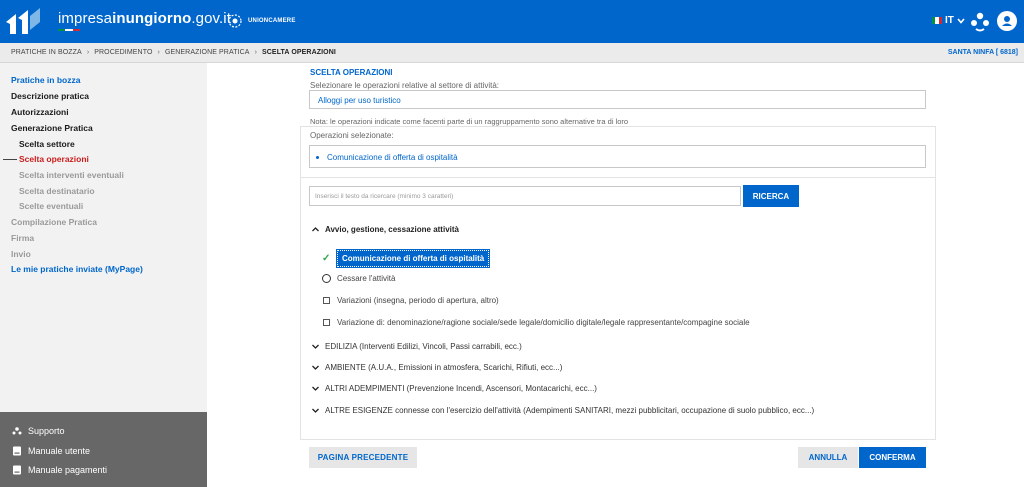 The height and width of the screenshot is (487, 1024). I want to click on user-avatar-button, so click(1007, 21).